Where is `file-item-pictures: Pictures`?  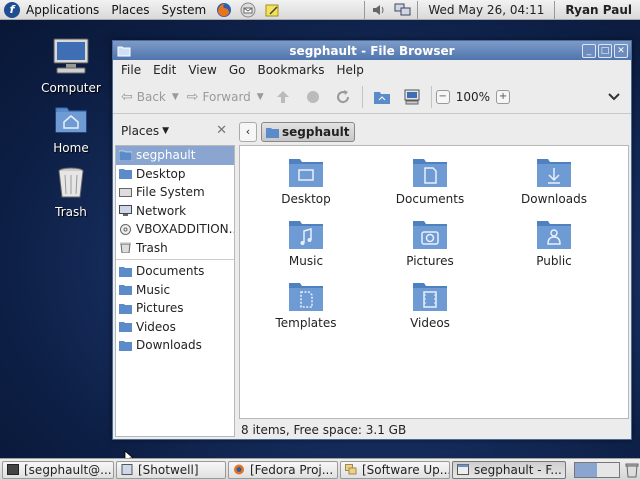 file-item-pictures: Pictures is located at coordinates (430, 243).